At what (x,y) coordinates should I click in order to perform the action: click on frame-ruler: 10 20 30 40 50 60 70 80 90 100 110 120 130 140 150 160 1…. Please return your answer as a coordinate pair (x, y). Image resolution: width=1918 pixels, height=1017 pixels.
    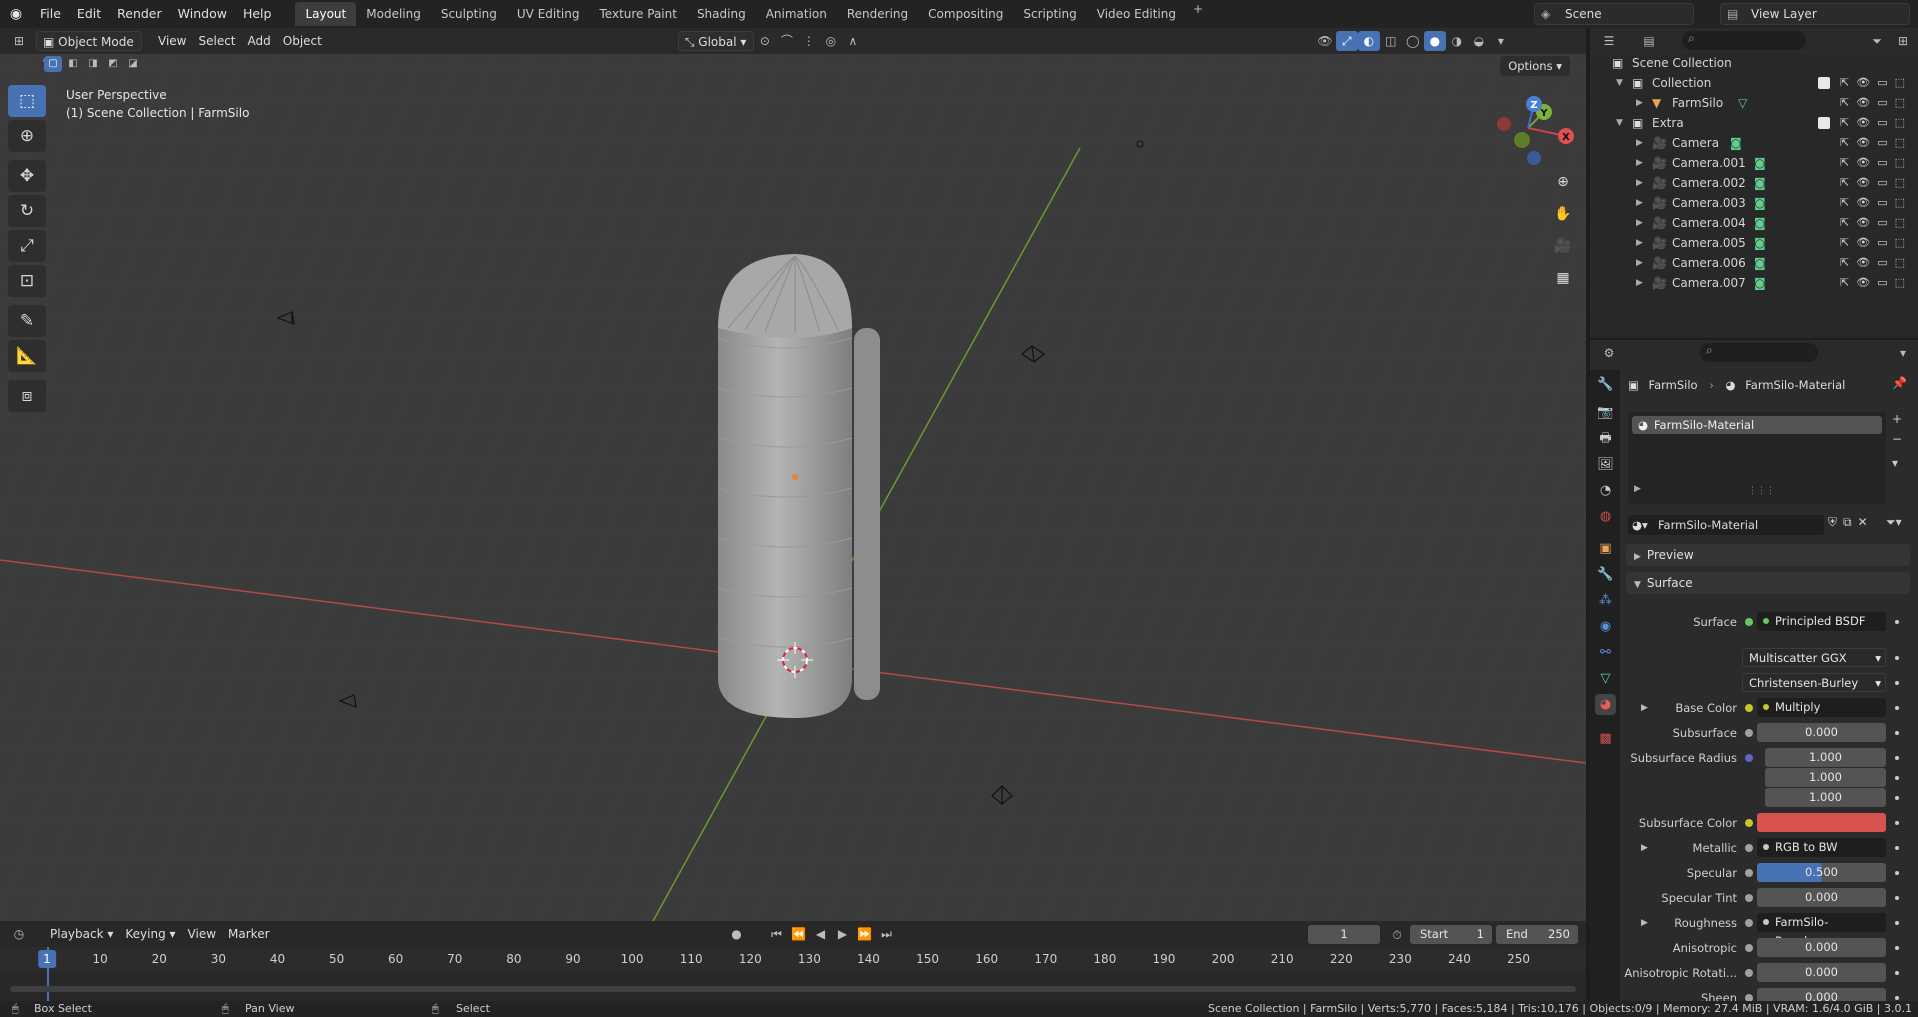
    Looking at the image, I should click on (793, 959).